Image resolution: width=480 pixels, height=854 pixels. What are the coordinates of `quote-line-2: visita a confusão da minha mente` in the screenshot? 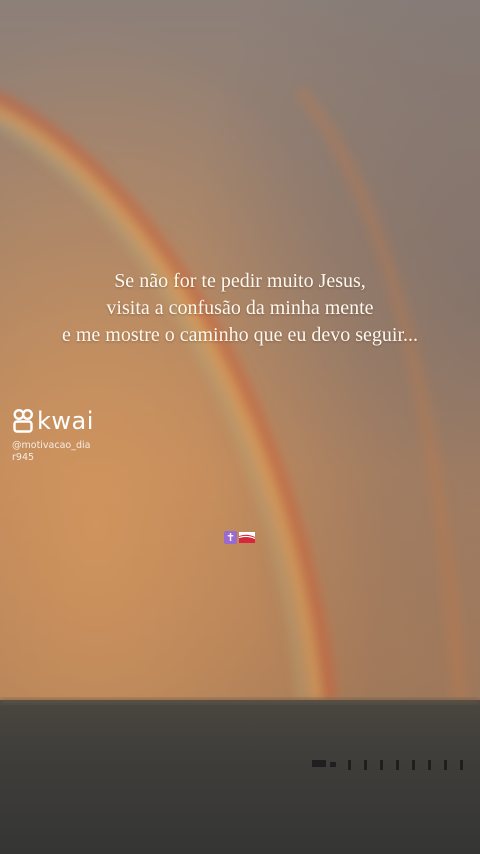 It's located at (240, 308).